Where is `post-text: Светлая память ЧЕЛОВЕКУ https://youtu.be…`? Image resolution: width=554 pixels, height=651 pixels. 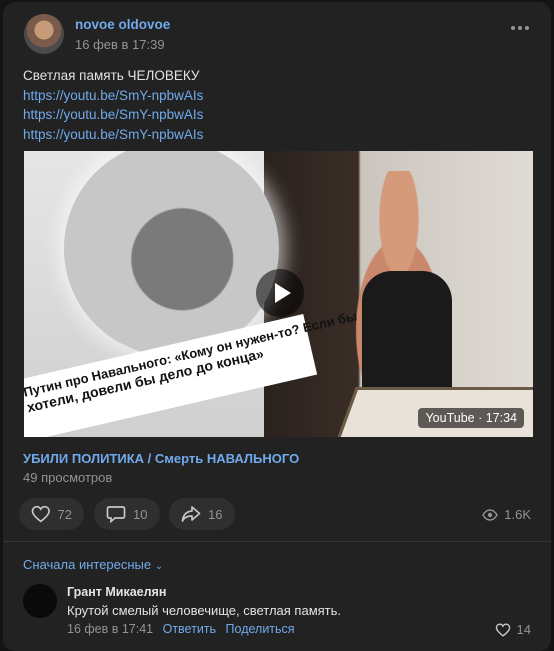 post-text: Светлая память ЧЕЛОВЕКУ https://youtu.be… is located at coordinates (113, 105).